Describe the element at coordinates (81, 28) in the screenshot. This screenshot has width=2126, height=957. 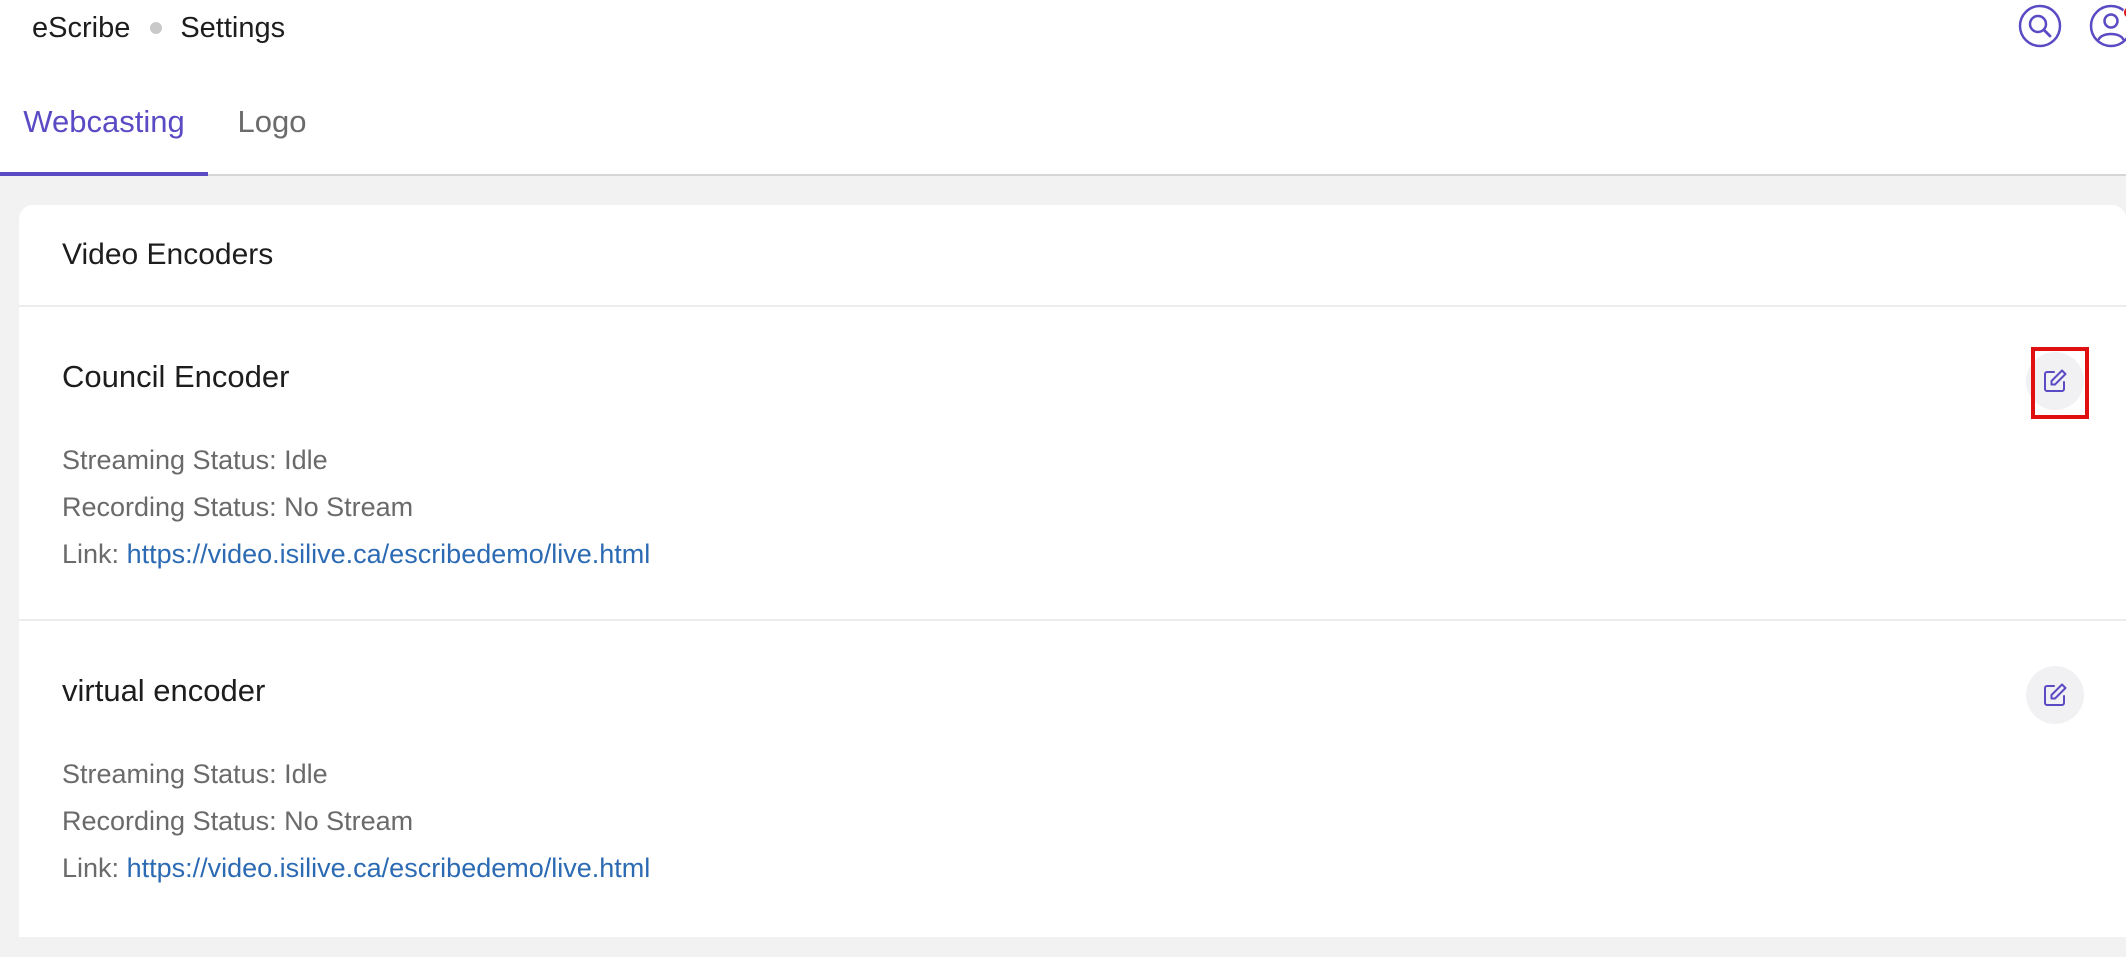
I see `breadcrumb-app: eScribe` at that location.